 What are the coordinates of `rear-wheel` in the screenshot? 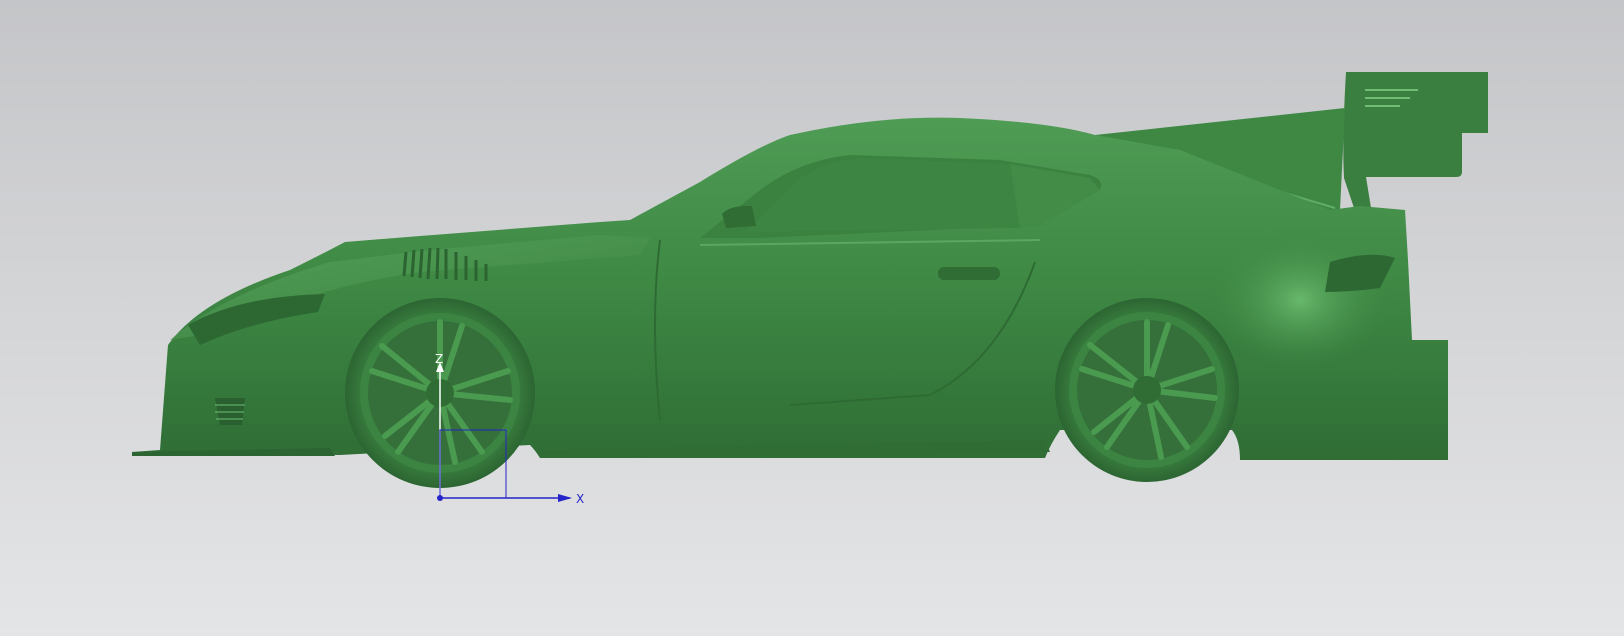 It's located at (1147, 390).